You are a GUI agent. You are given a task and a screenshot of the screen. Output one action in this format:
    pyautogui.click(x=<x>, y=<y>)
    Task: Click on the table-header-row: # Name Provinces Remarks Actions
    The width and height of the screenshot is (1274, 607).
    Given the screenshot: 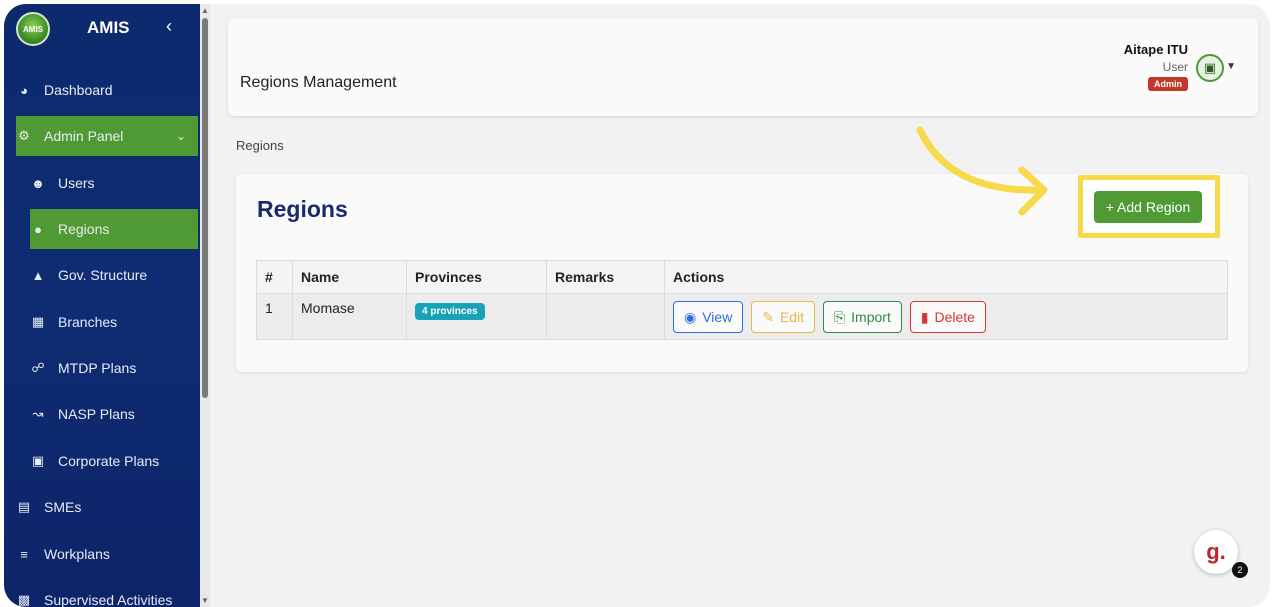 What is the action you would take?
    pyautogui.click(x=742, y=277)
    